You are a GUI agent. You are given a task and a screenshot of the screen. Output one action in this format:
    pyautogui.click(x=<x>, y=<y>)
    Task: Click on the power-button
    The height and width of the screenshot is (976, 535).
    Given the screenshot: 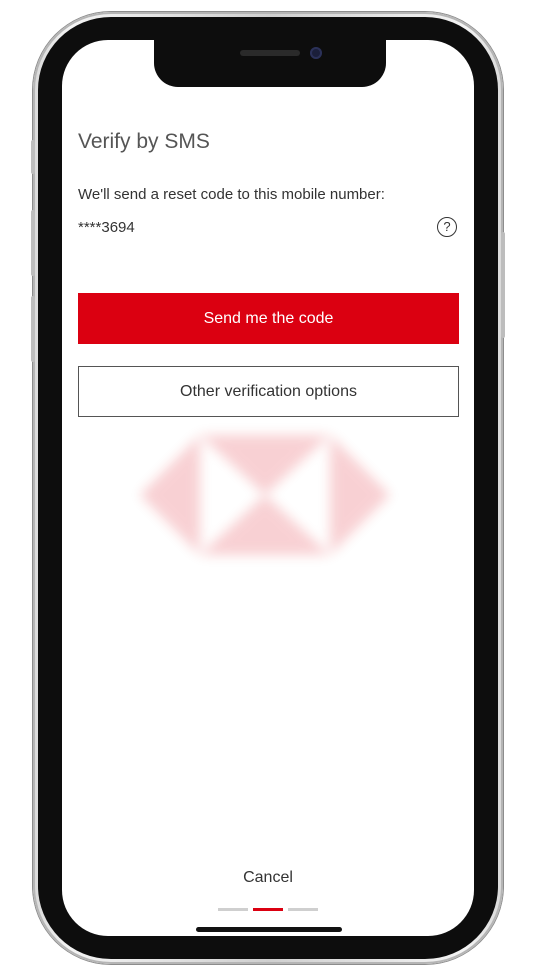 What is the action you would take?
    pyautogui.click(x=503, y=285)
    